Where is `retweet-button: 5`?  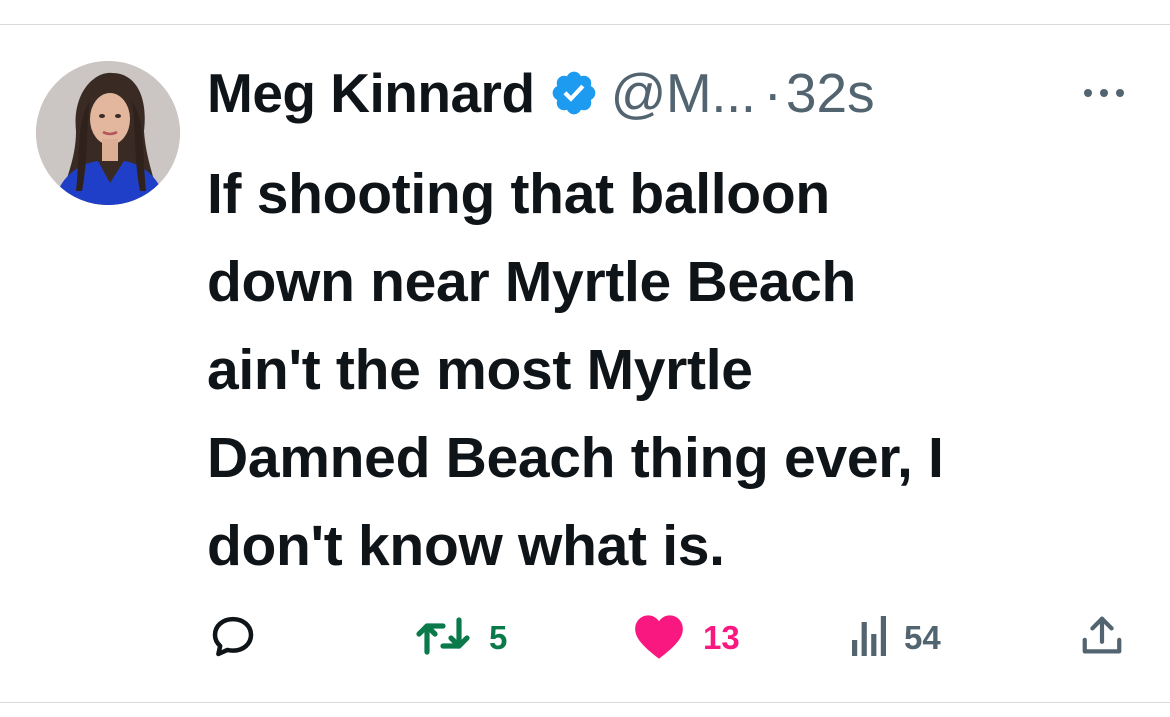 retweet-button: 5 is located at coordinates (461, 638).